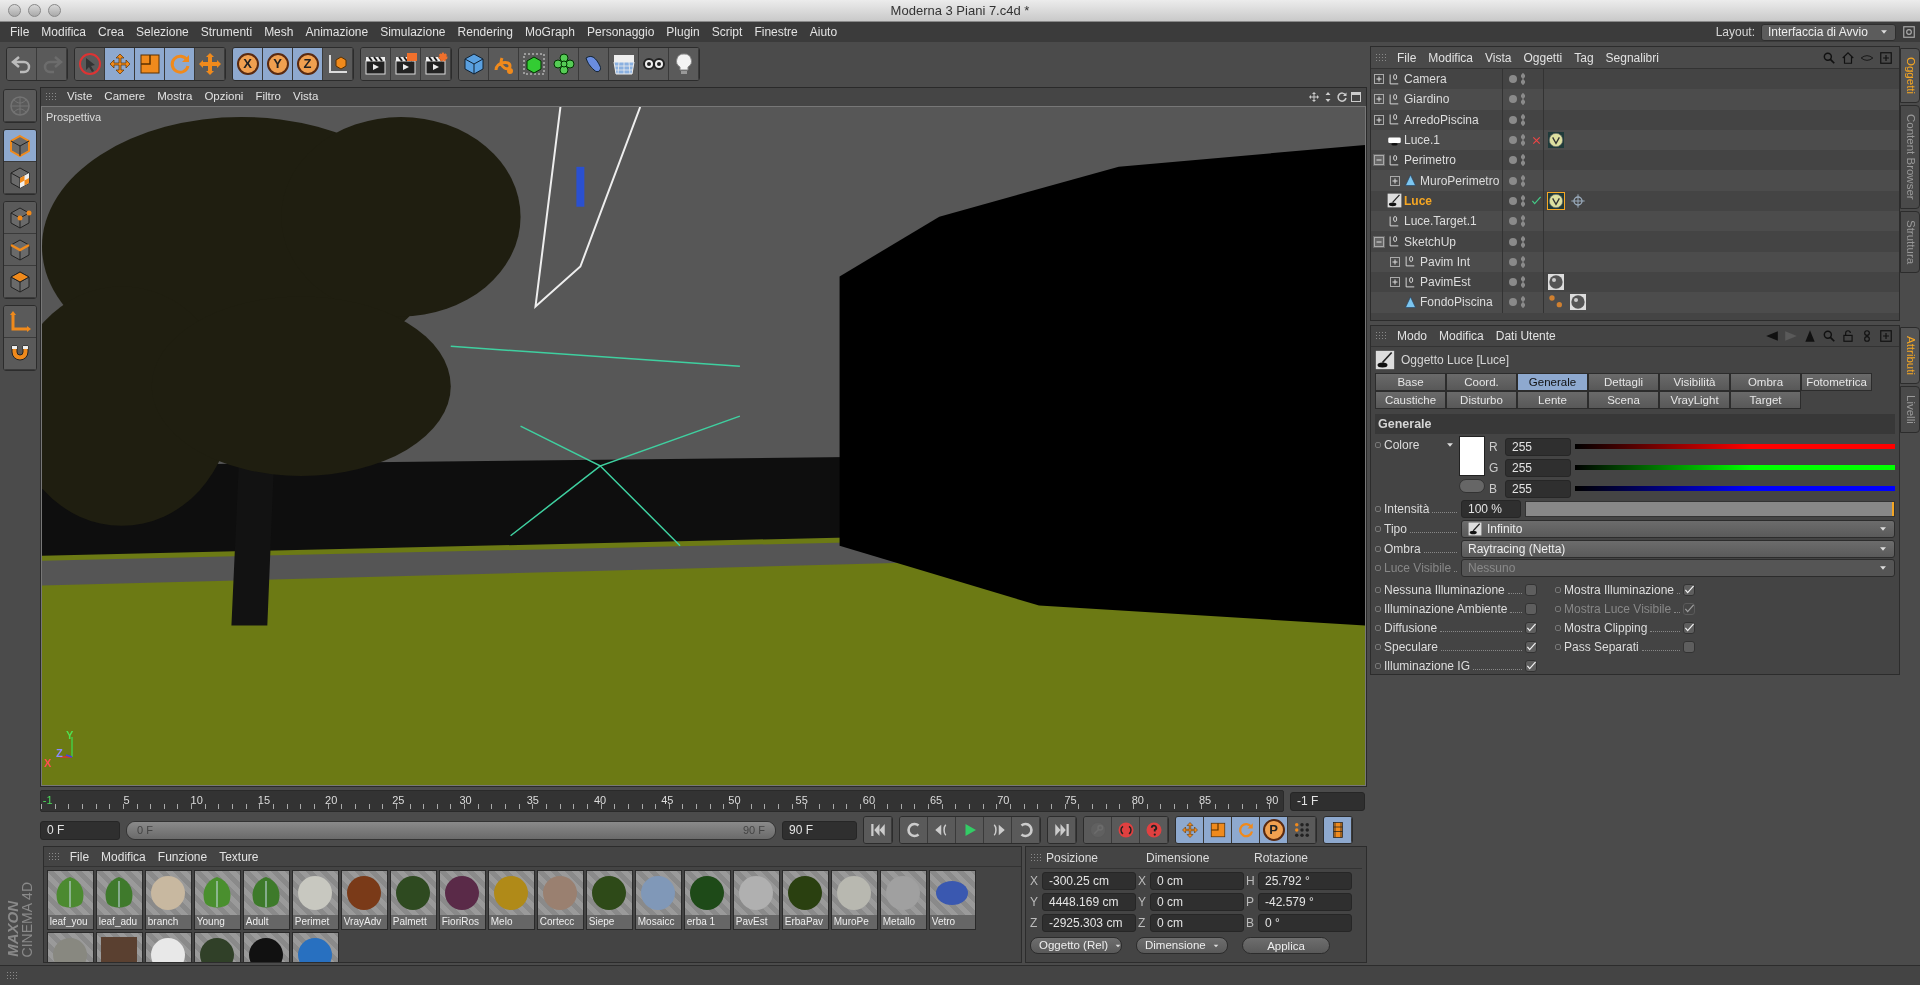 The width and height of the screenshot is (1920, 985). What do you see at coordinates (175, 97) in the screenshot?
I see `menu-item: Mostra` at bounding box center [175, 97].